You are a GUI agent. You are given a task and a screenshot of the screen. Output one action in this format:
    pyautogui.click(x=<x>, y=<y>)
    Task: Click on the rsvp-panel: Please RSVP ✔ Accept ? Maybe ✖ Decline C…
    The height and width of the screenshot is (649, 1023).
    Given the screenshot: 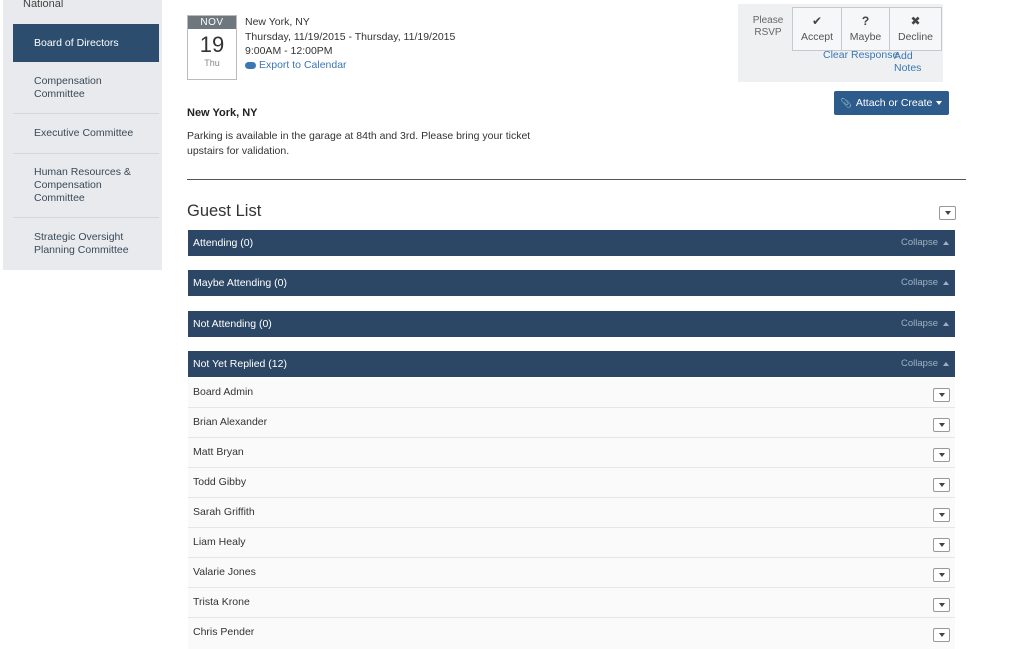 What is the action you would take?
    pyautogui.click(x=840, y=43)
    